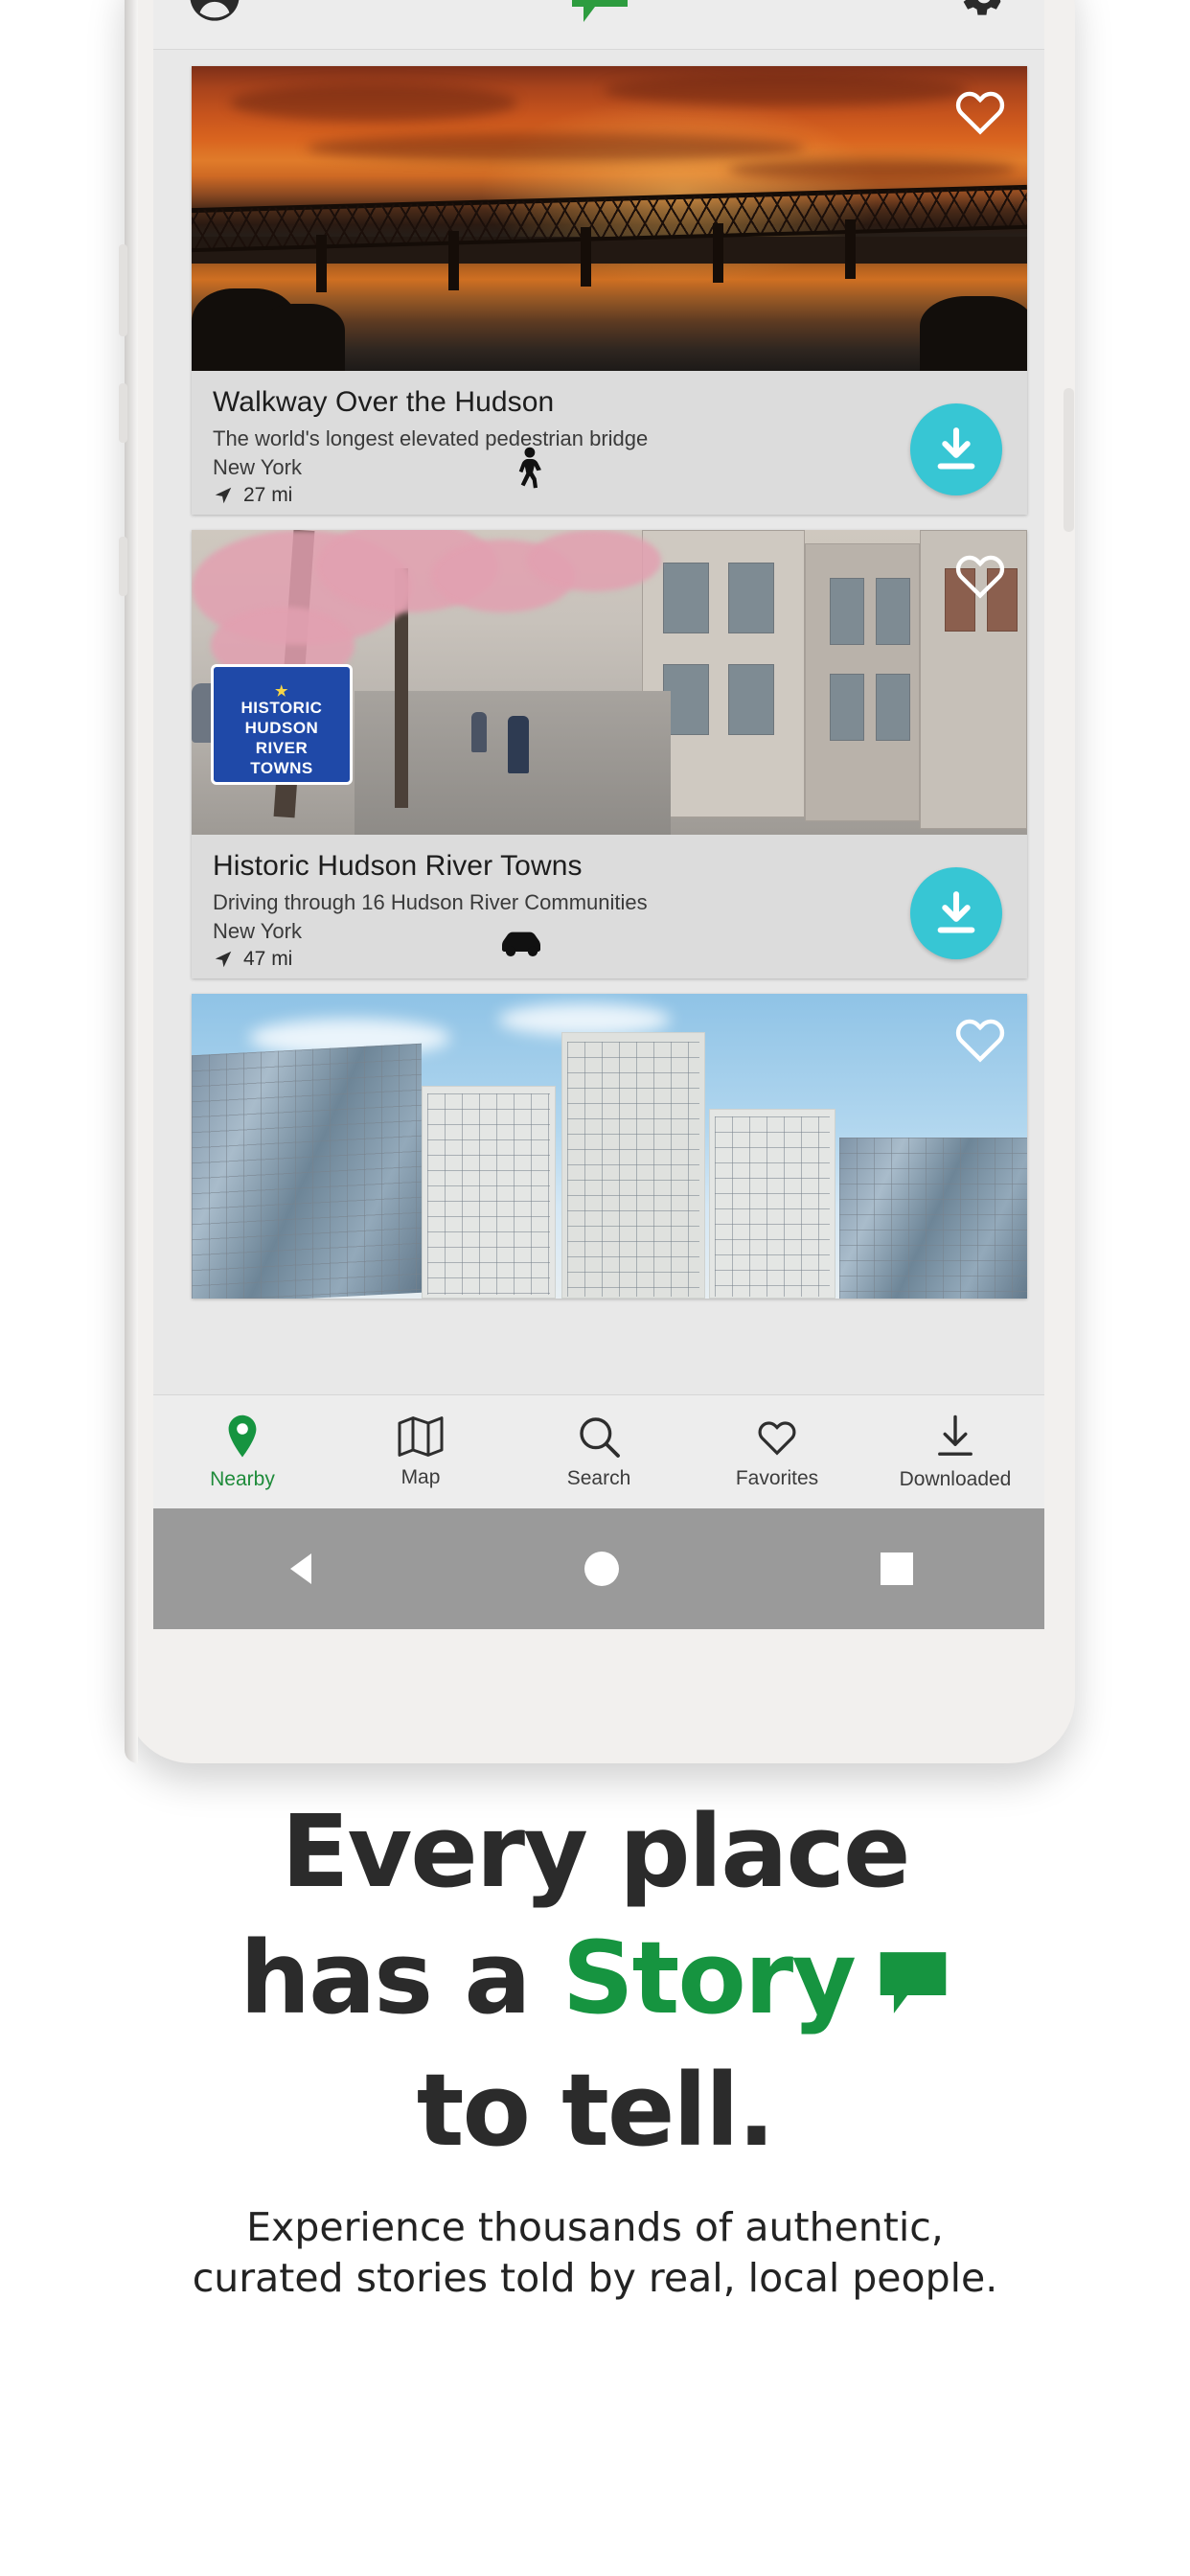  I want to click on triangle-back-icon, so click(300, 1568).